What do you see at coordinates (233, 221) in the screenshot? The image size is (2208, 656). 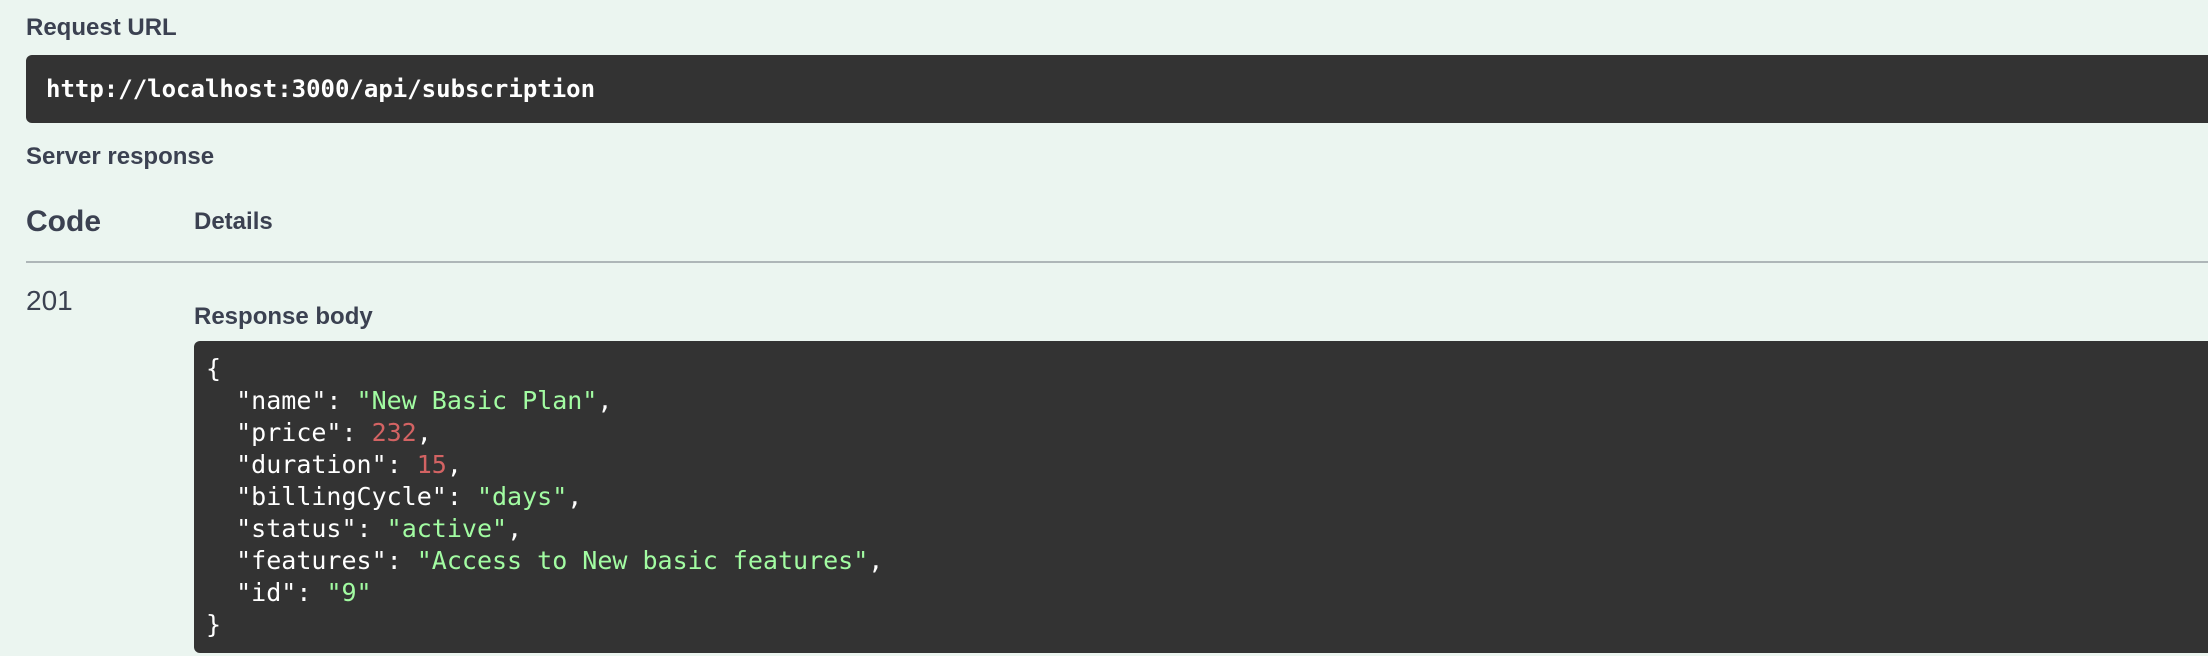 I see `details-column-header: Details` at bounding box center [233, 221].